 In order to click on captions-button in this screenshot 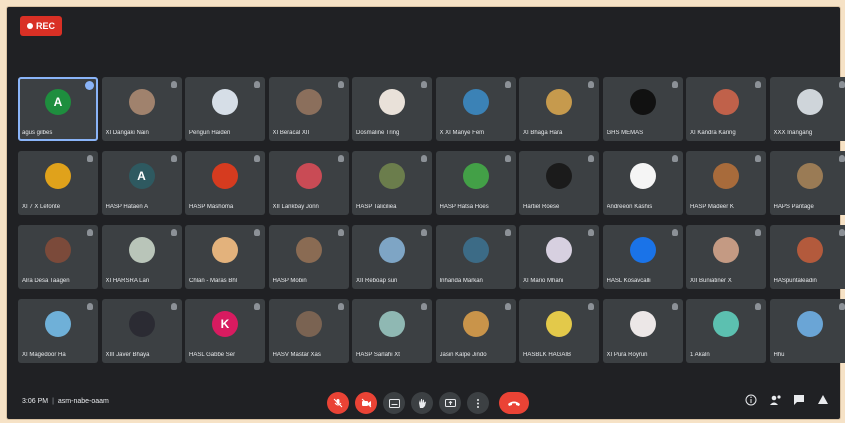, I will do `click(394, 403)`.